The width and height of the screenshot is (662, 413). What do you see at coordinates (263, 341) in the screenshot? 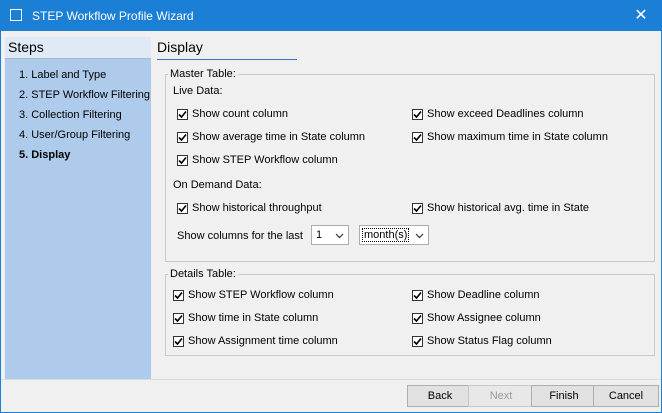
I see `checkbox-label: Show Assignment time column` at bounding box center [263, 341].